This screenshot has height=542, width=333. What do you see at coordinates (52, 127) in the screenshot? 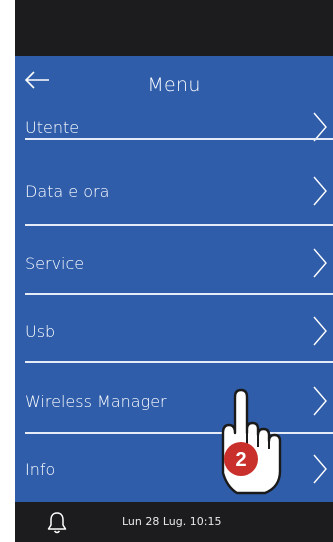
I see `menu-item-label: Utente` at bounding box center [52, 127].